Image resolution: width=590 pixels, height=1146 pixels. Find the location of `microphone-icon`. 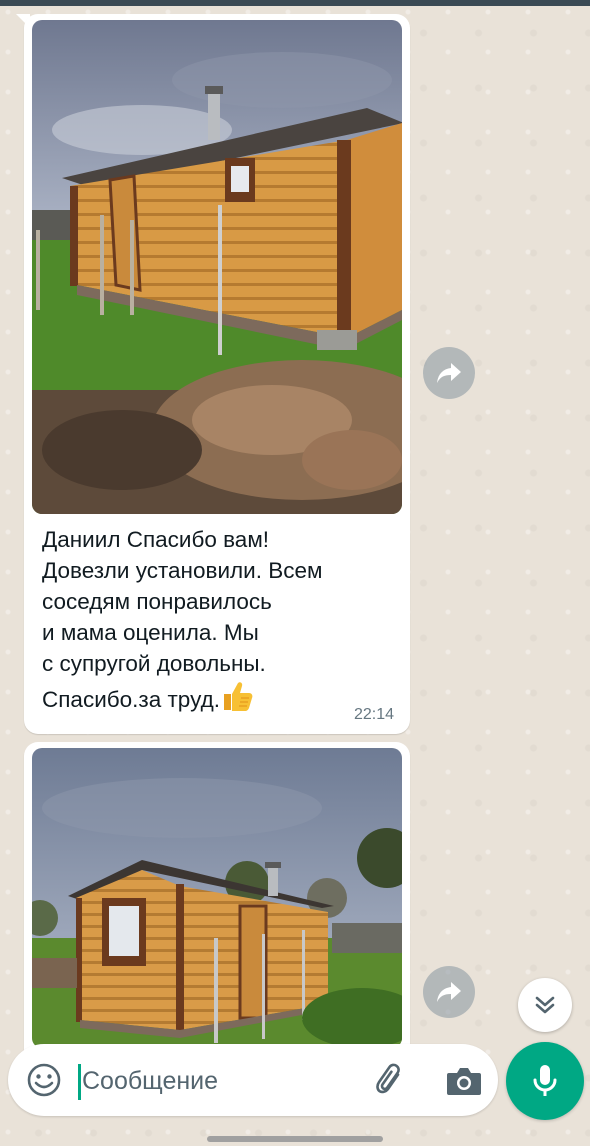

microphone-icon is located at coordinates (545, 1080).